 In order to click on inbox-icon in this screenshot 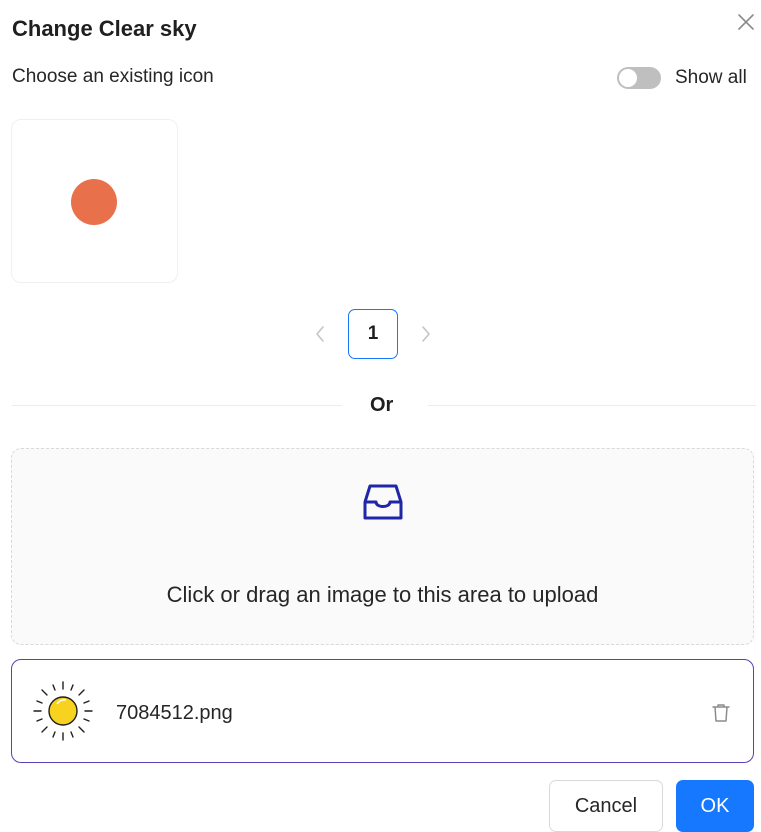, I will do `click(383, 502)`.